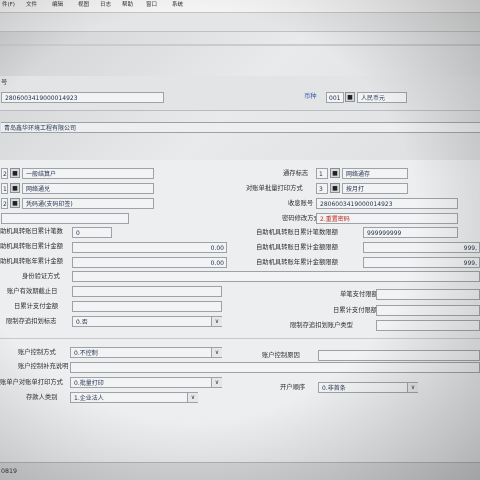 The width and height of the screenshot is (480, 480). What do you see at coordinates (281, 355) in the screenshot?
I see `control-reason-label: 账户控制原因` at bounding box center [281, 355].